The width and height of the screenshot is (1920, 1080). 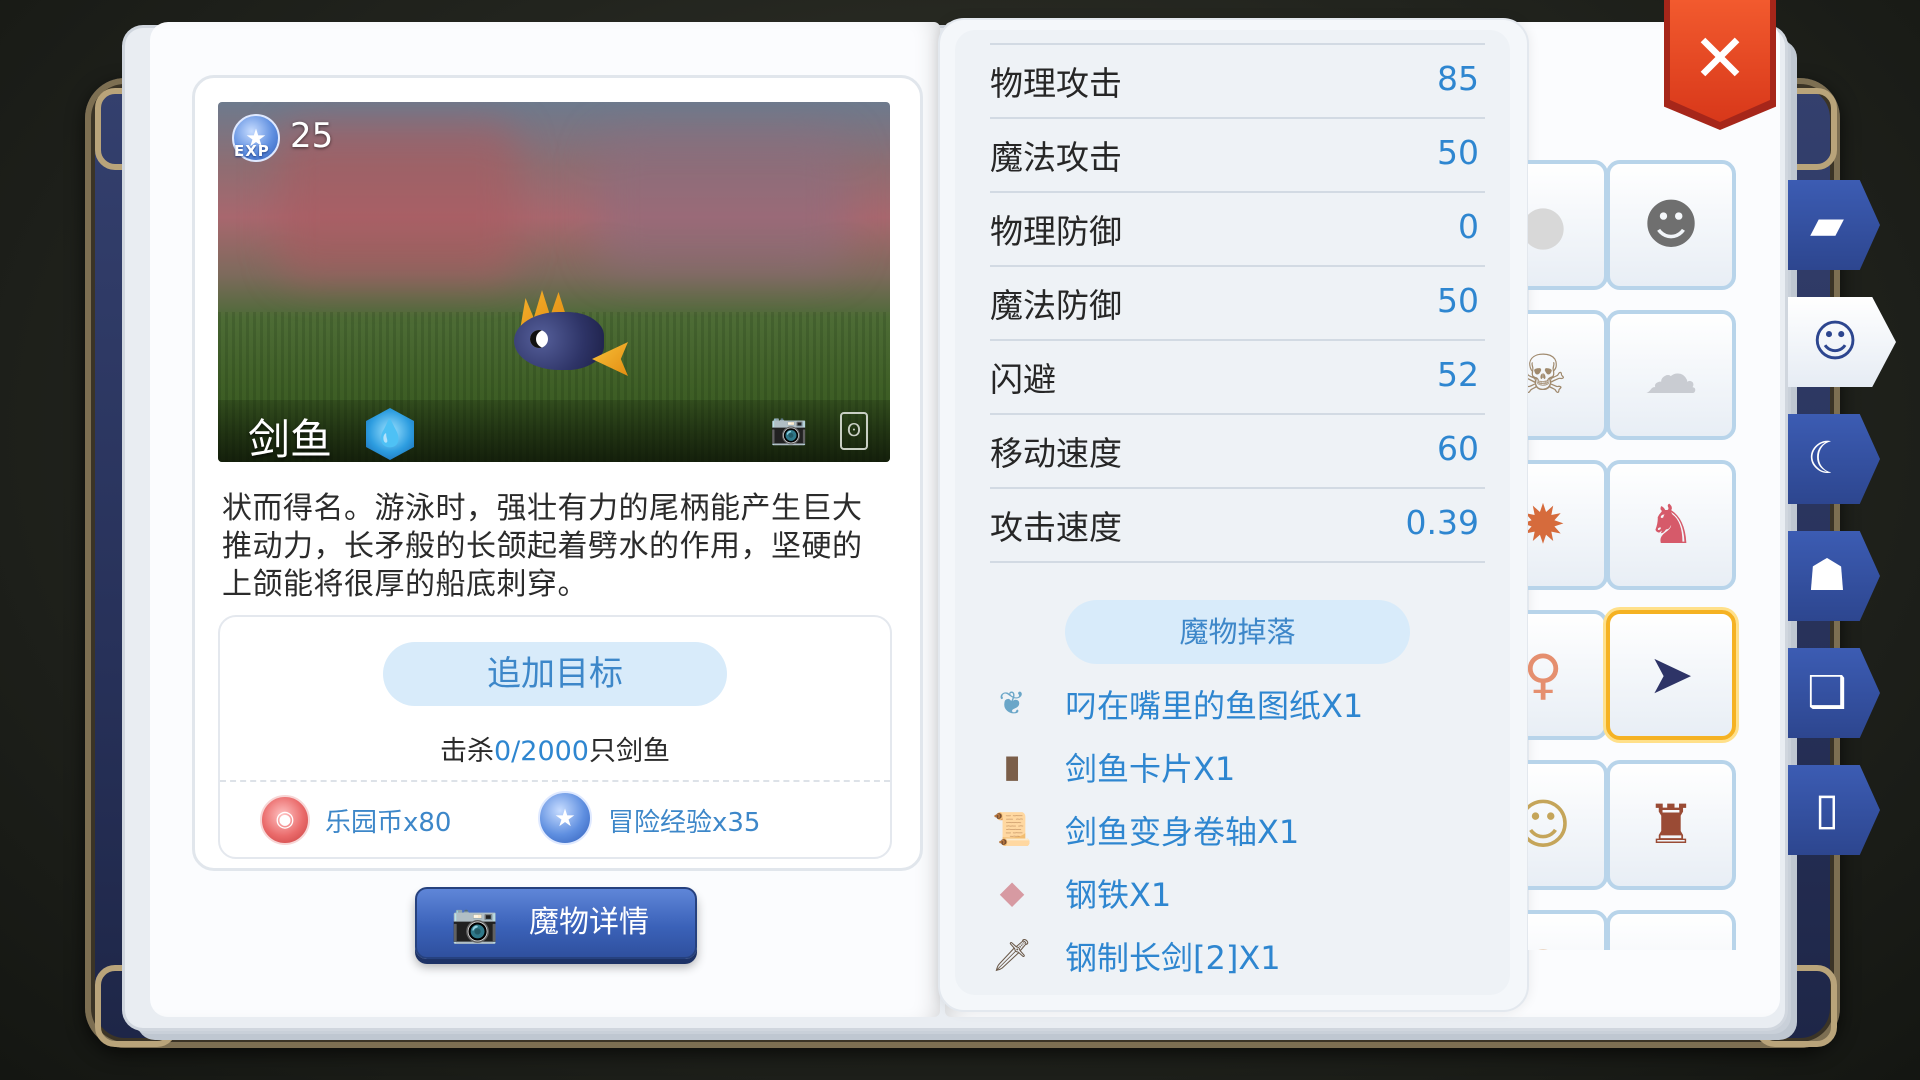 I want to click on monster-grid-cell-selected: ➤, so click(x=1671, y=675).